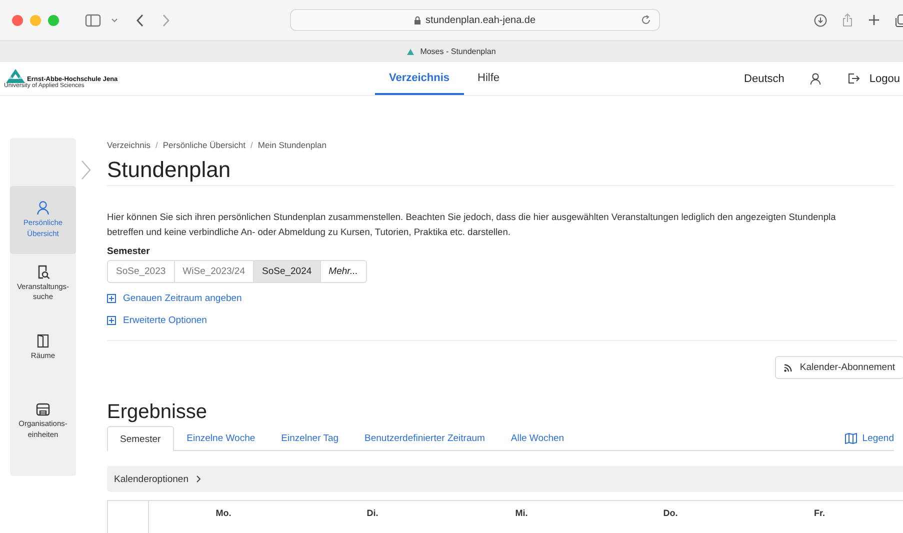  Describe the element at coordinates (43, 409) in the screenshot. I see `building-icon` at that location.